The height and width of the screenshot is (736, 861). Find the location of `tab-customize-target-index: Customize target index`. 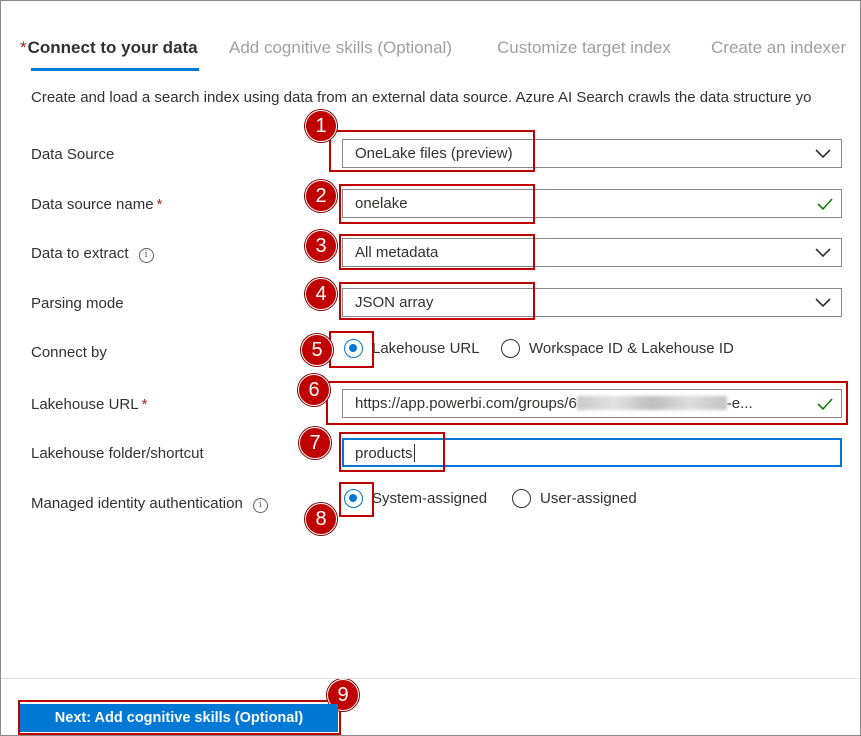

tab-customize-target-index: Customize target index is located at coordinates (584, 48).